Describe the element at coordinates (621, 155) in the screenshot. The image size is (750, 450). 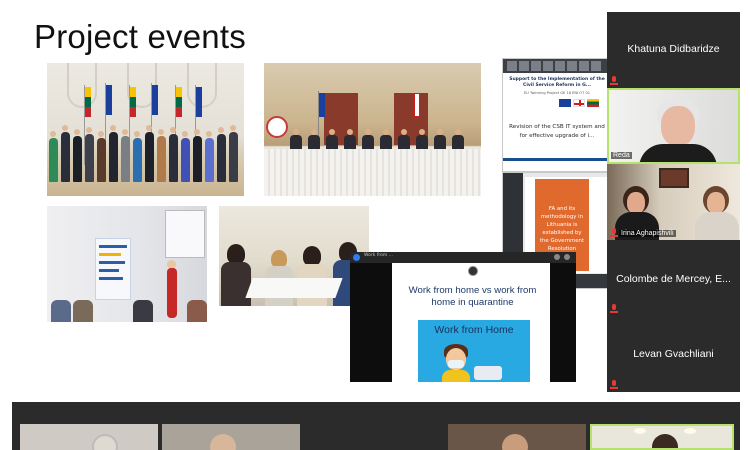
I see `participant-name: Reda` at that location.